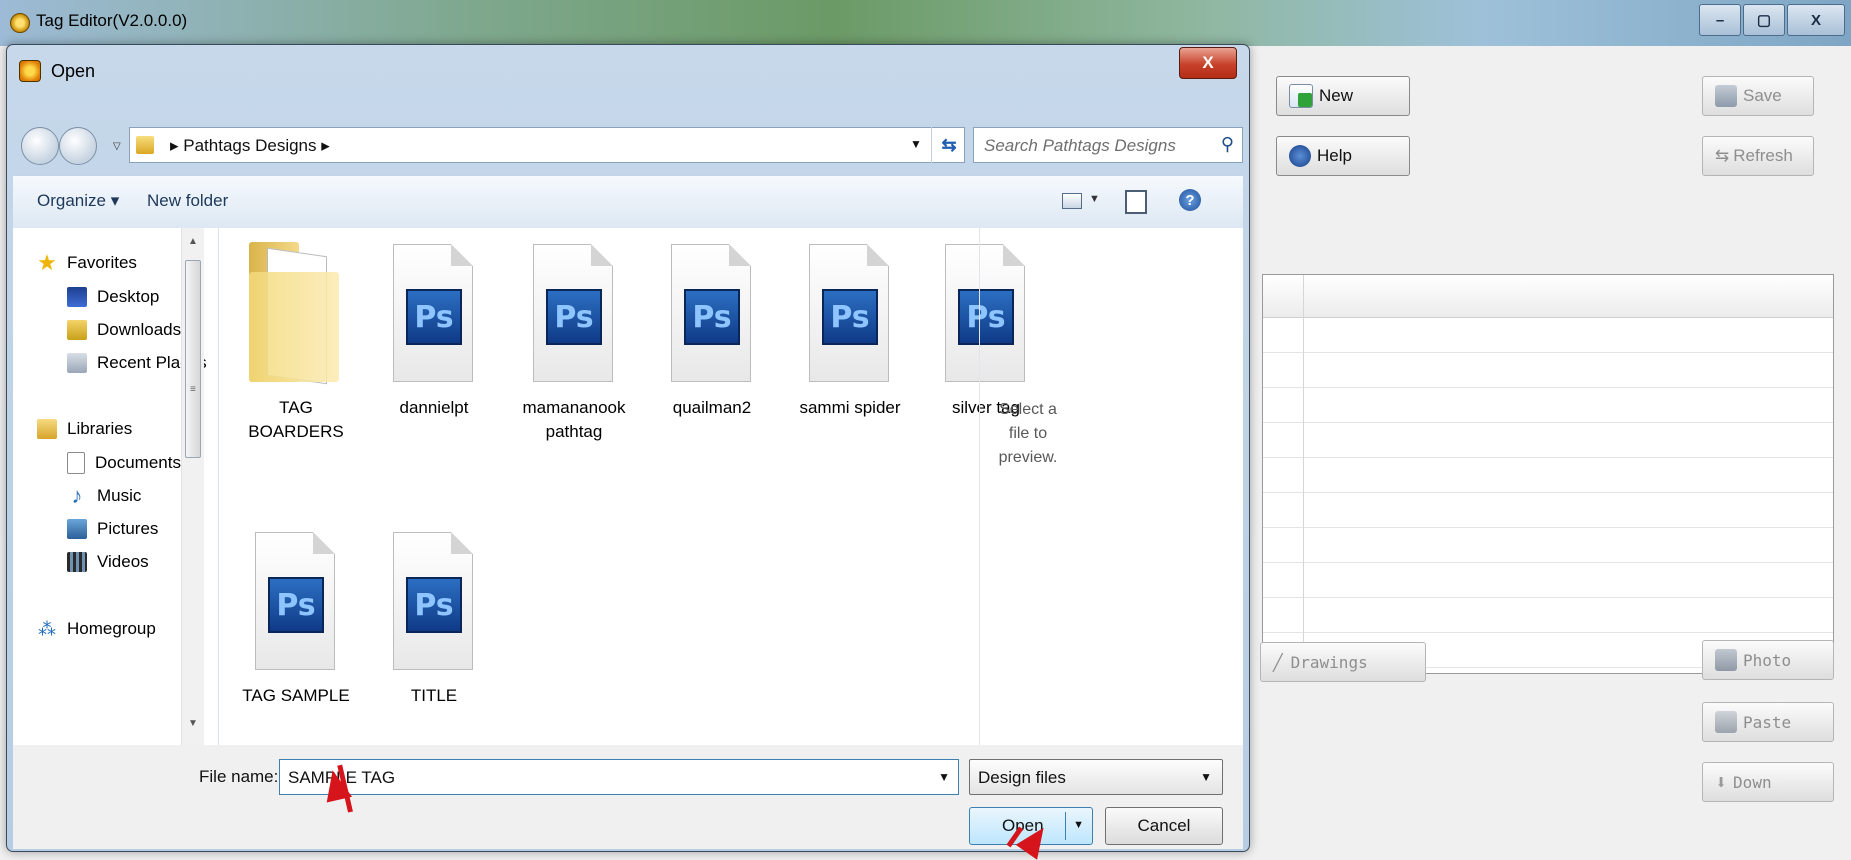  What do you see at coordinates (47, 629) in the screenshot?
I see `homegroup-icon: ⁂` at bounding box center [47, 629].